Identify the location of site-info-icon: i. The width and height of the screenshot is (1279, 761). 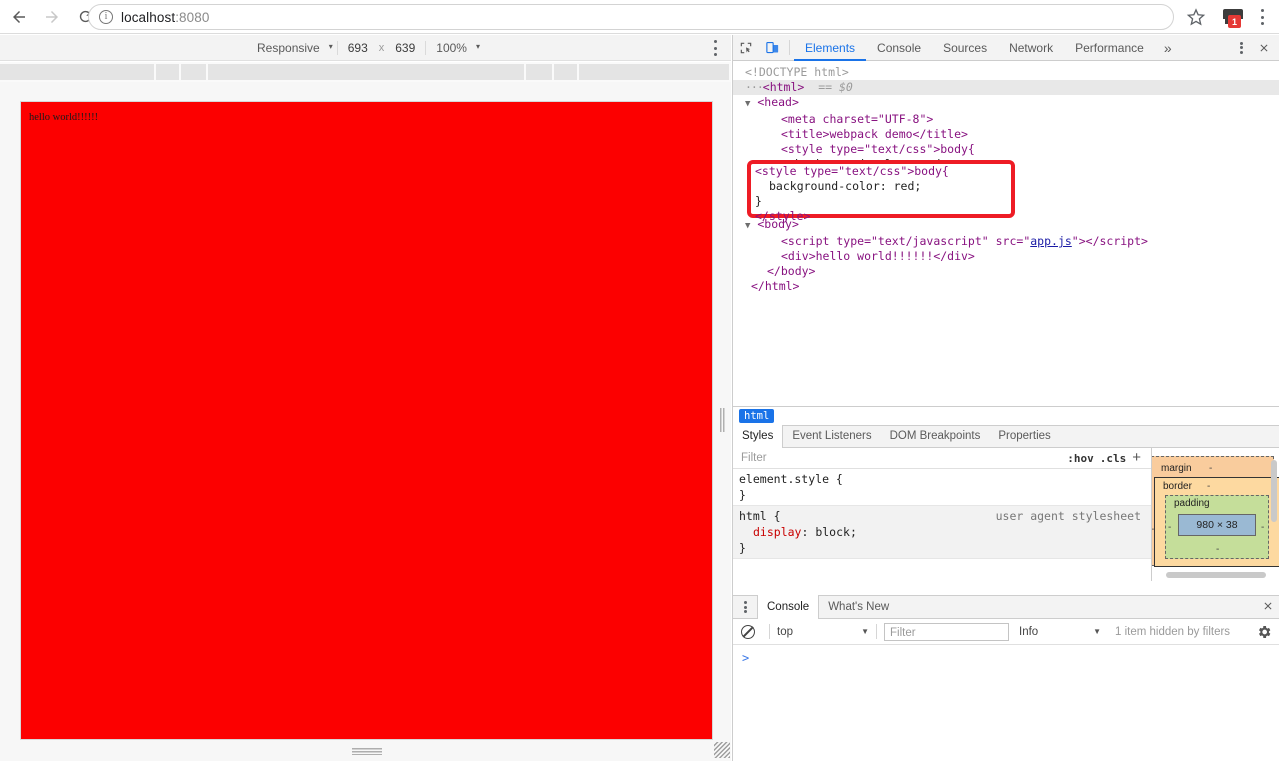
(106, 17).